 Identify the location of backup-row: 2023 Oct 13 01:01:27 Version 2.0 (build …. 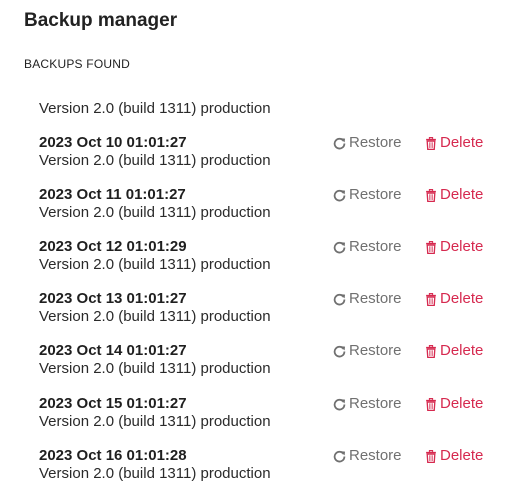
(269, 312).